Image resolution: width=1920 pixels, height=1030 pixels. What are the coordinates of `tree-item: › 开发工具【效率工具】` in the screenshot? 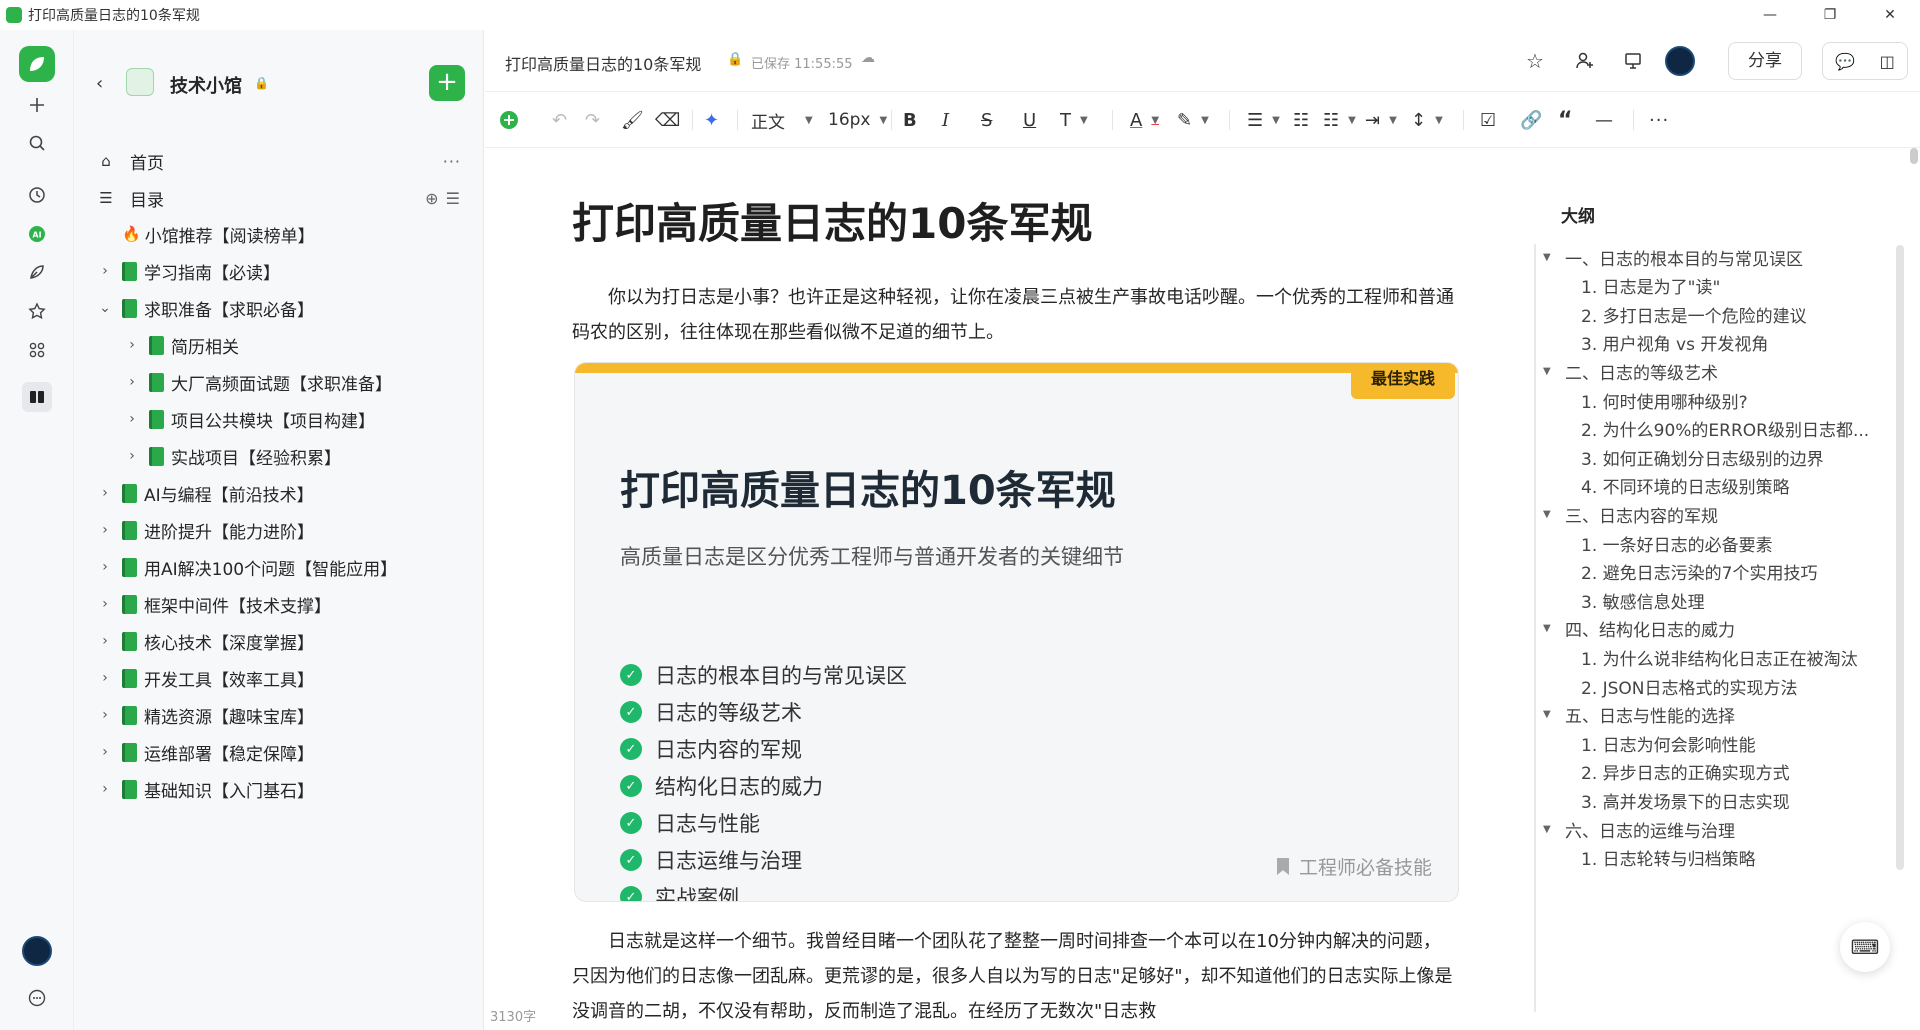 It's located at (206, 678).